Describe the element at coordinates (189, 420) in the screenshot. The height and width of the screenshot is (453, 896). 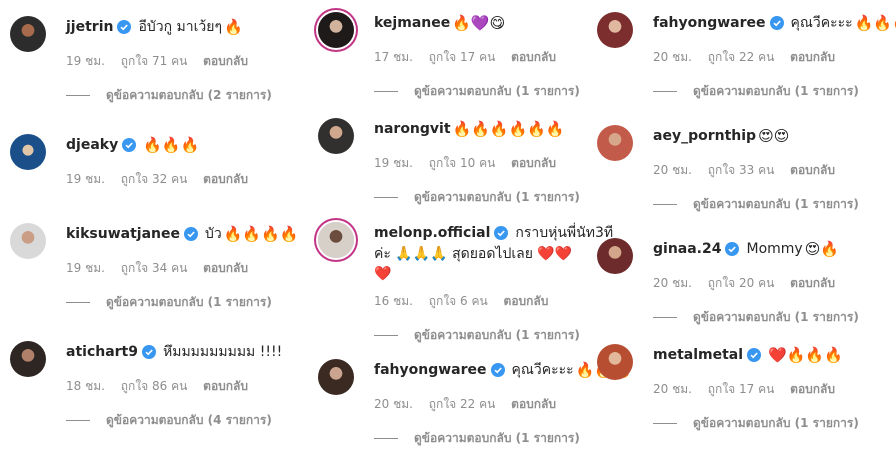
I see `view-replies-button: ดูข้อความตอบกลับ (4 รายการ)` at that location.